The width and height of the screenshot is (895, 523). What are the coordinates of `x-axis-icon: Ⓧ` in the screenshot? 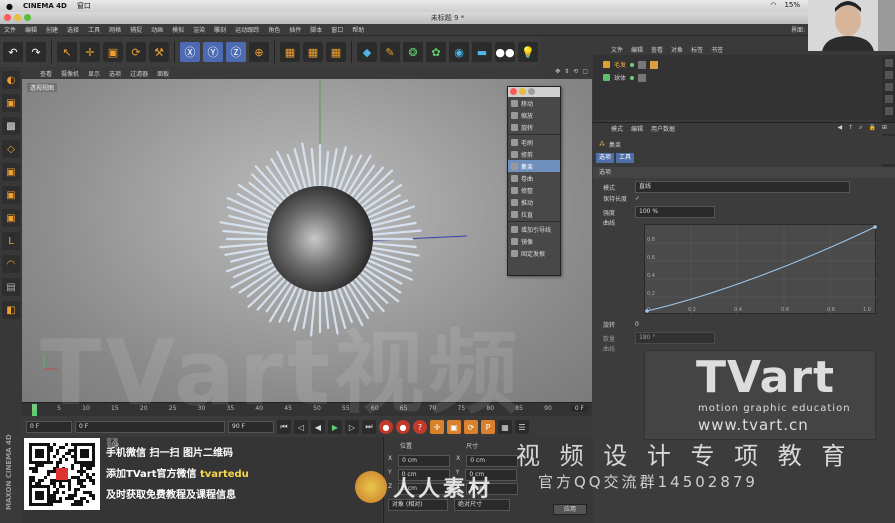 It's located at (190, 52).